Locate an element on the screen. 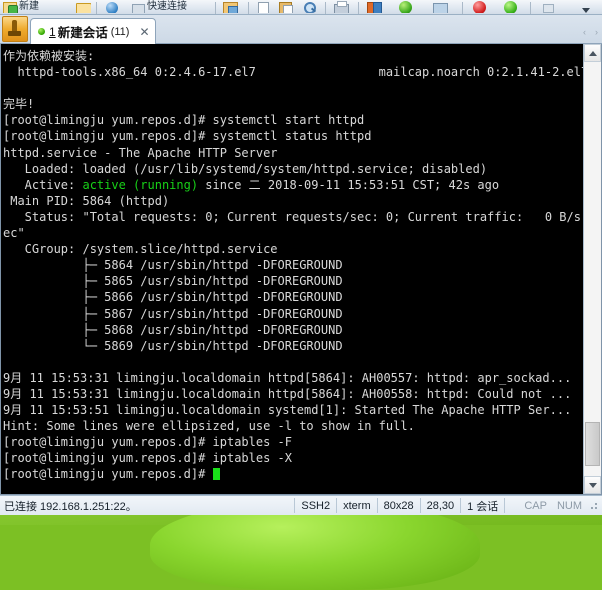 This screenshot has width=602, height=590. scrollbar-thumb is located at coordinates (592, 444).